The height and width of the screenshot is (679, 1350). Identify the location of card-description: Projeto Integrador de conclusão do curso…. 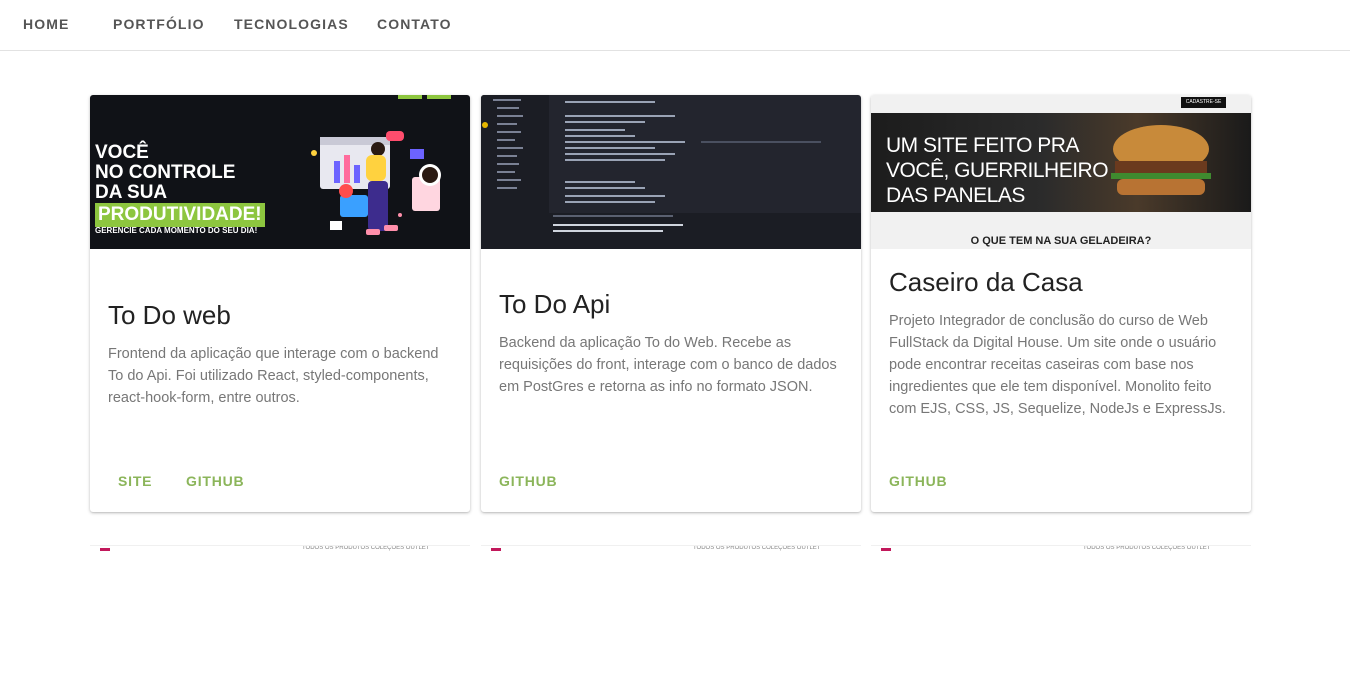
(1057, 365).